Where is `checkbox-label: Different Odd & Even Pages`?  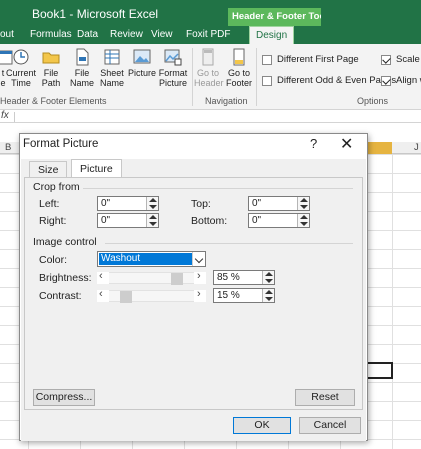
checkbox-label: Different Odd & Even Pages is located at coordinates (337, 80).